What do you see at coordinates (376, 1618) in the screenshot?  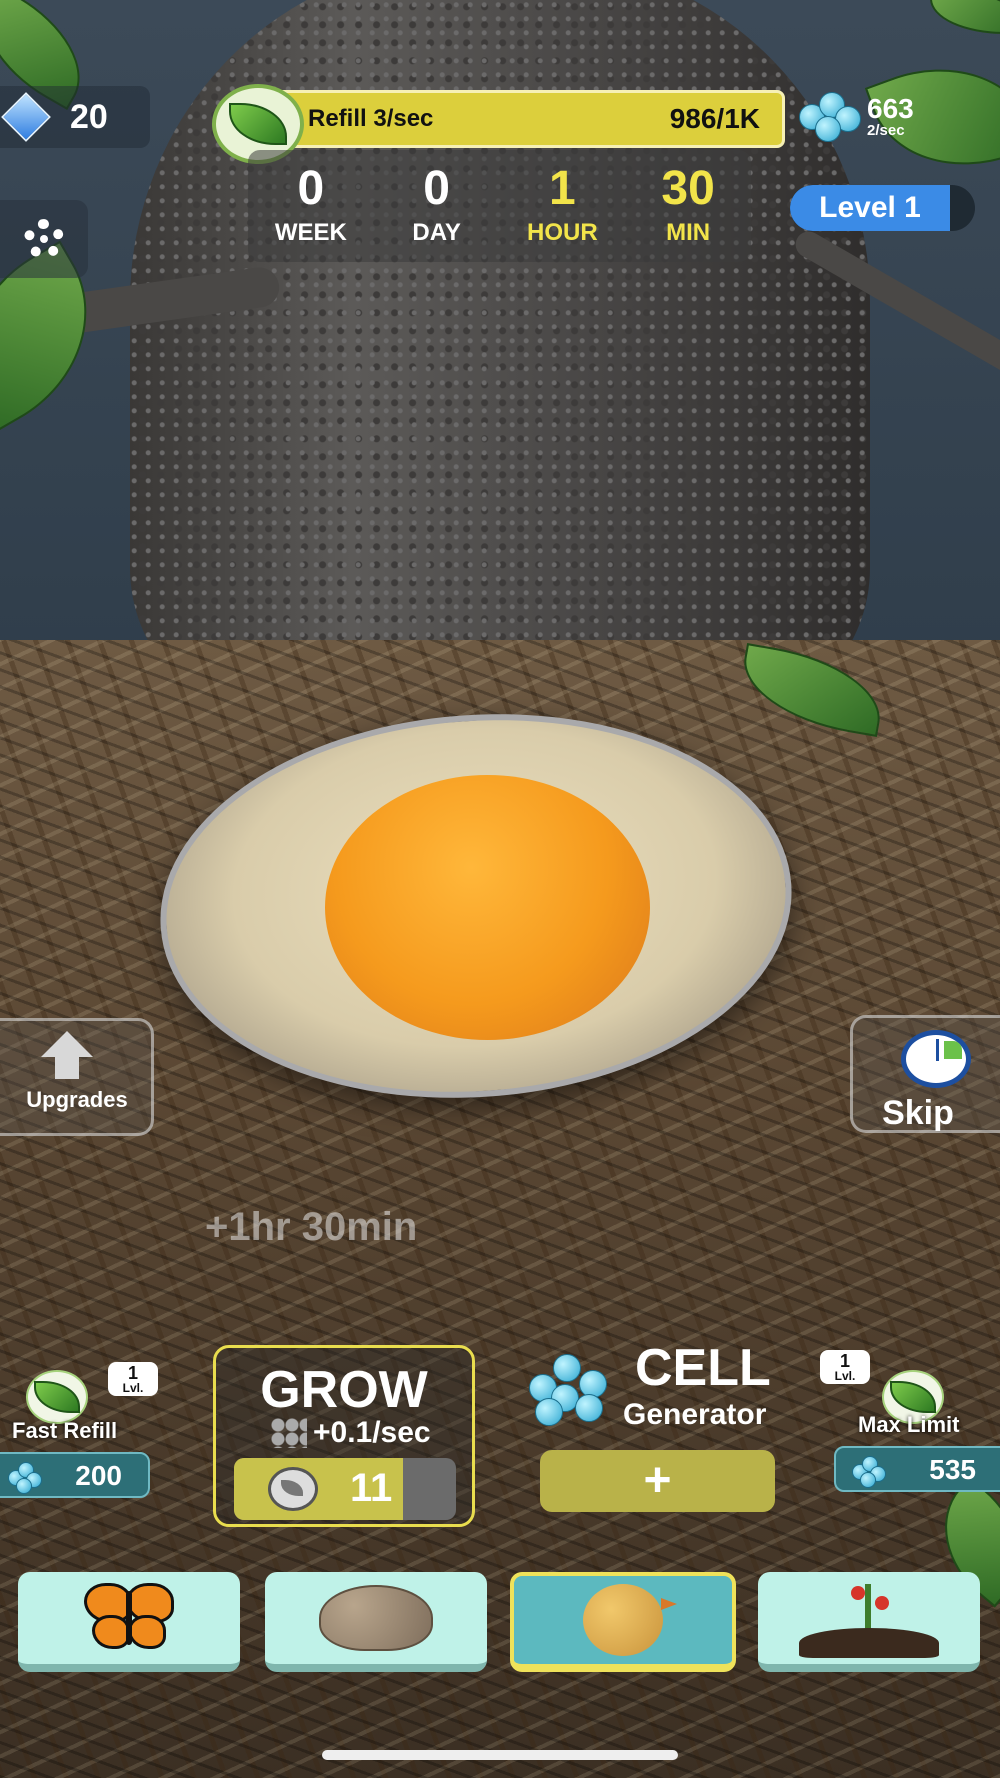 I see `frog-icon` at bounding box center [376, 1618].